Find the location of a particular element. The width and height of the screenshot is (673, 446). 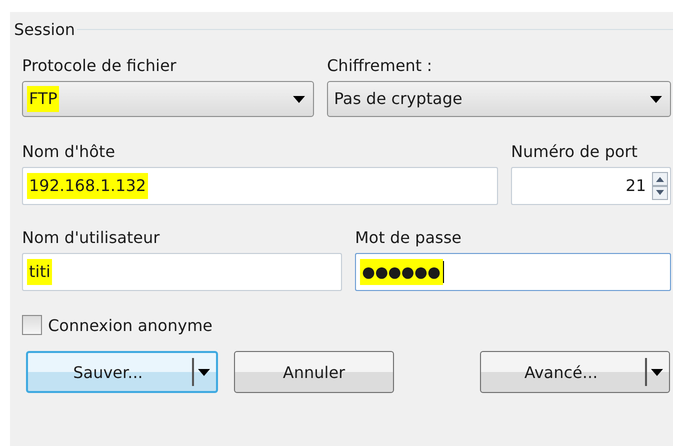

password-field: ●●●●●● is located at coordinates (513, 272).